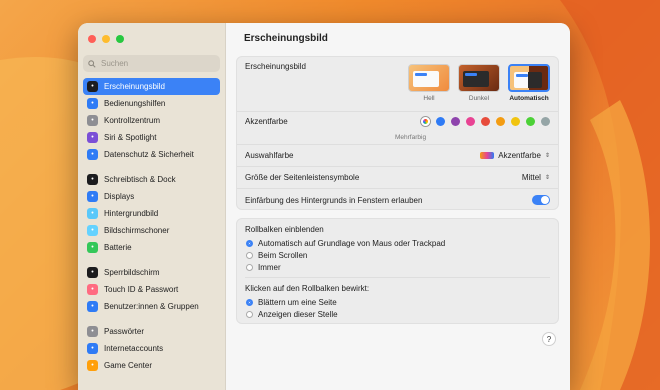 This screenshot has width=660, height=390. I want to click on search-input: Suchen, so click(151, 63).